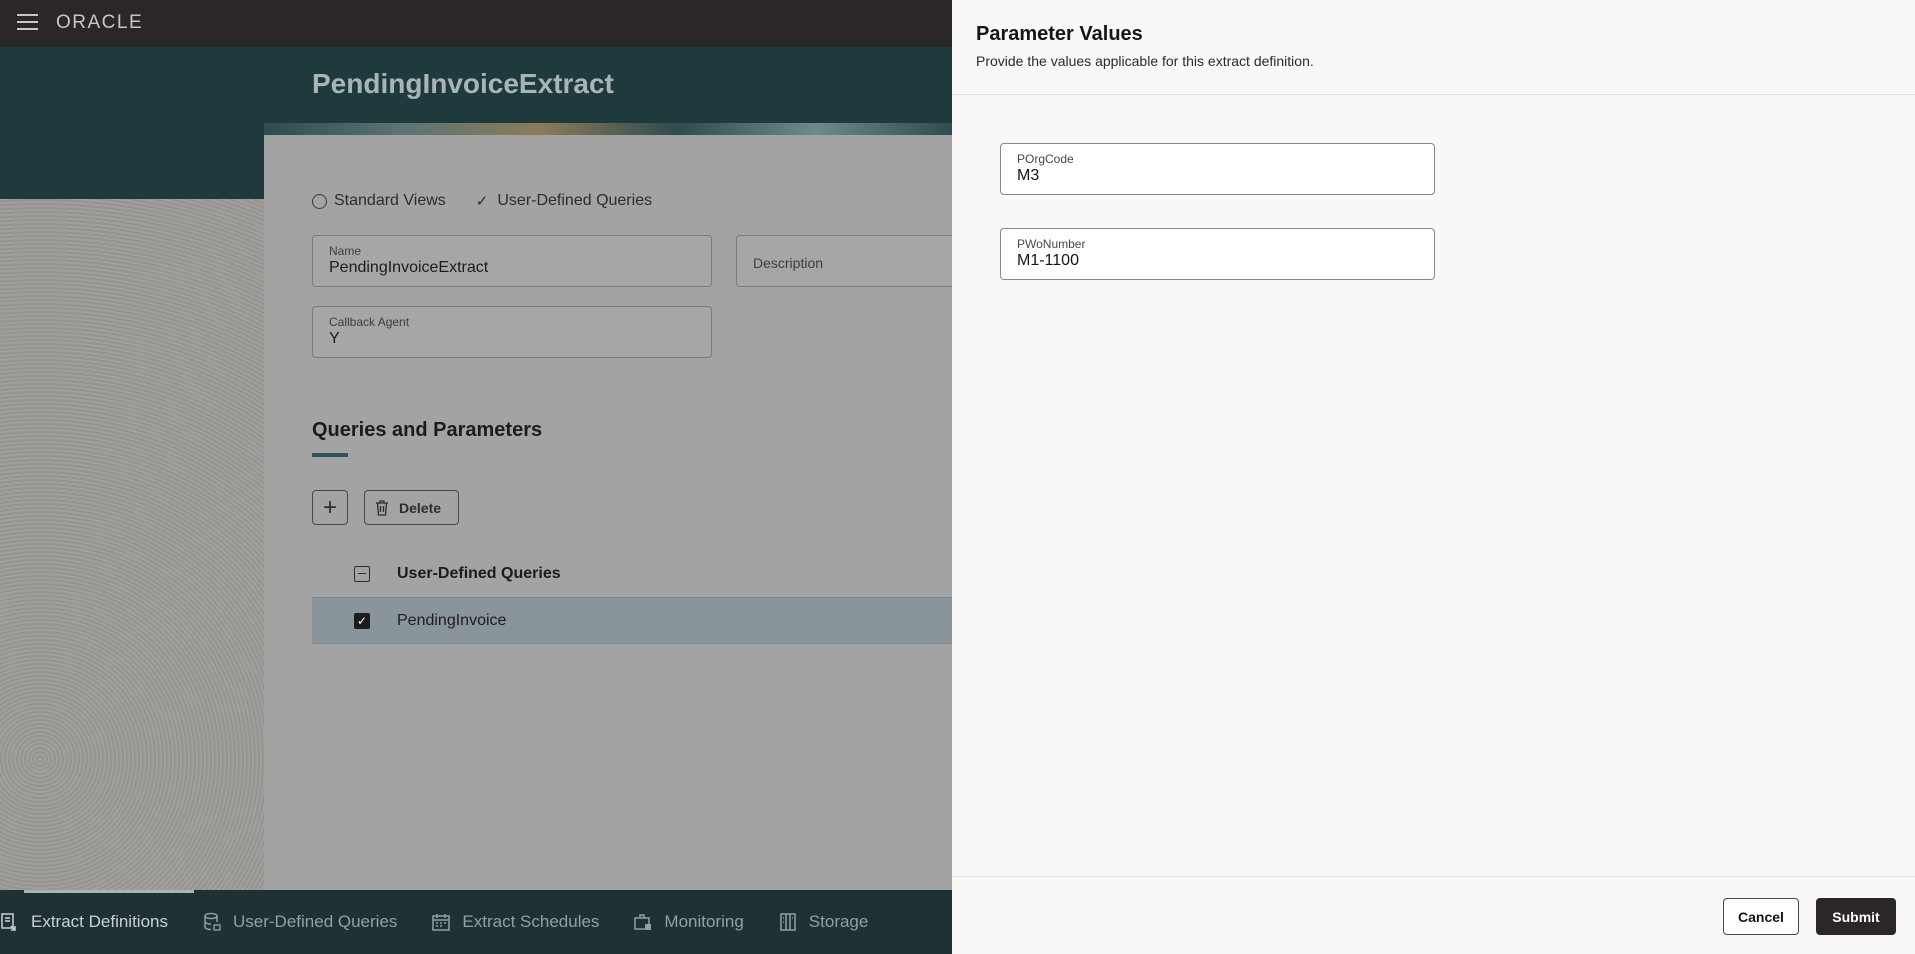 Image resolution: width=1915 pixels, height=954 pixels. I want to click on query-name: PendingInvoice, so click(452, 620).